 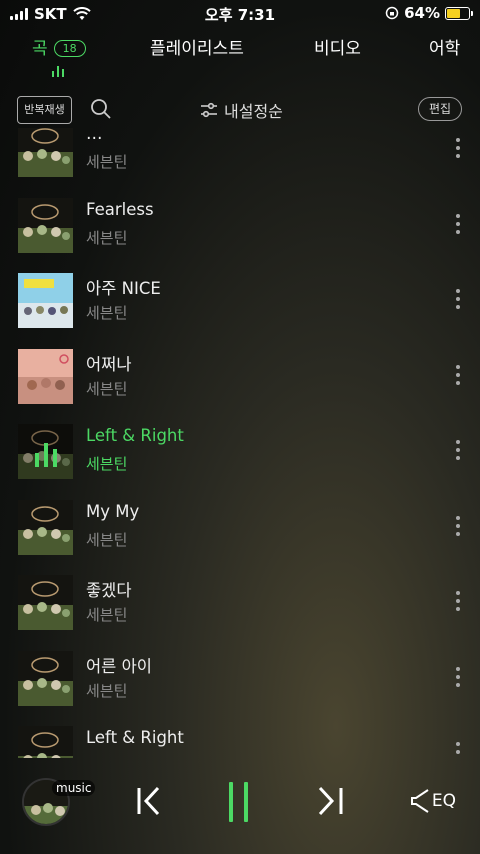 I want to click on sort-label: 내설정순, so click(x=253, y=111).